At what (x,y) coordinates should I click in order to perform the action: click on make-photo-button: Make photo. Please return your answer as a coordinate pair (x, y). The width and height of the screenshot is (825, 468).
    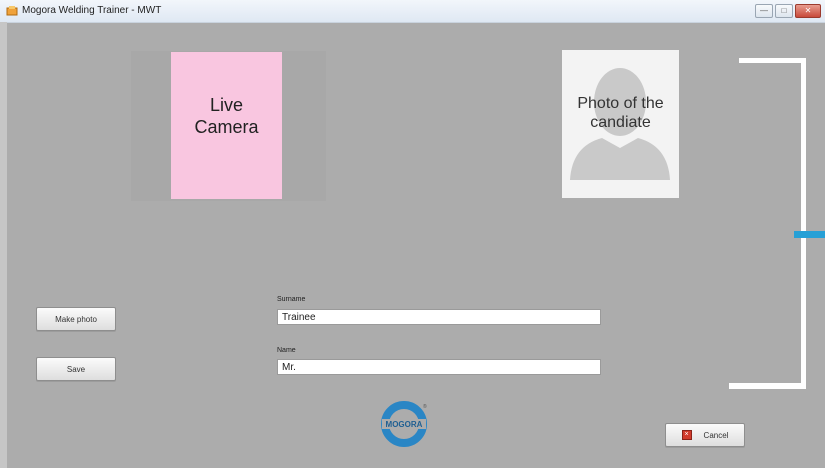
    Looking at the image, I should click on (76, 319).